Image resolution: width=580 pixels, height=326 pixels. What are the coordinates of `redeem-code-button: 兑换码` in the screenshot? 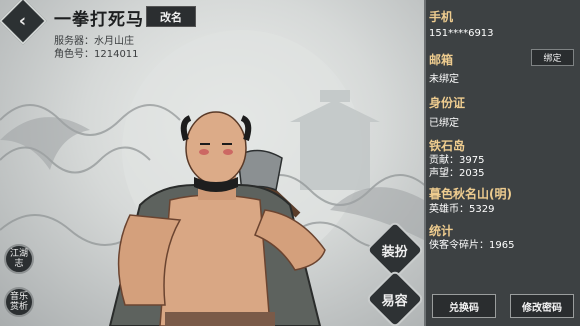 It's located at (464, 306).